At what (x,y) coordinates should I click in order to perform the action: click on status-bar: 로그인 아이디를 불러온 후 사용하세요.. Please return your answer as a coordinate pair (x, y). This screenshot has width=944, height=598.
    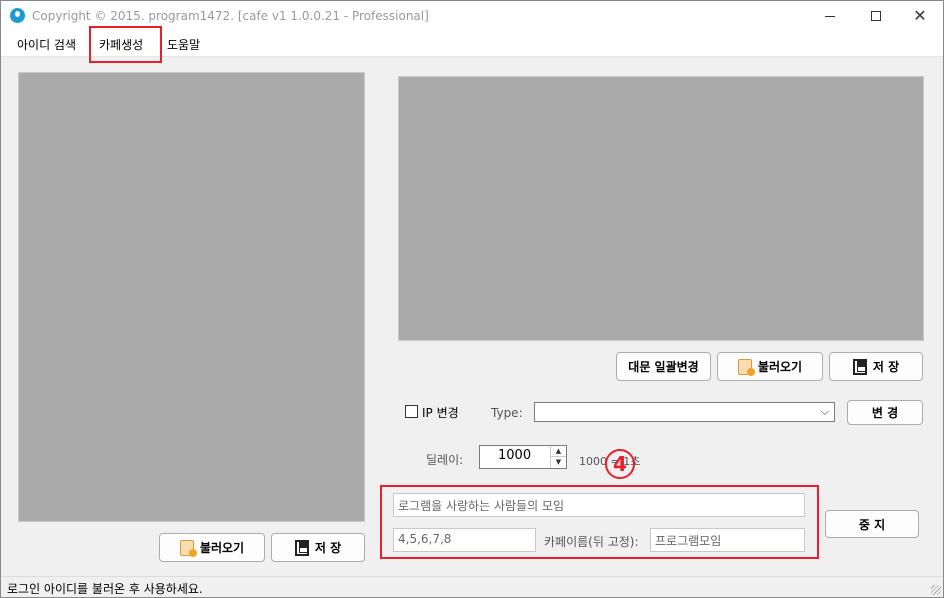
    Looking at the image, I should click on (472, 586).